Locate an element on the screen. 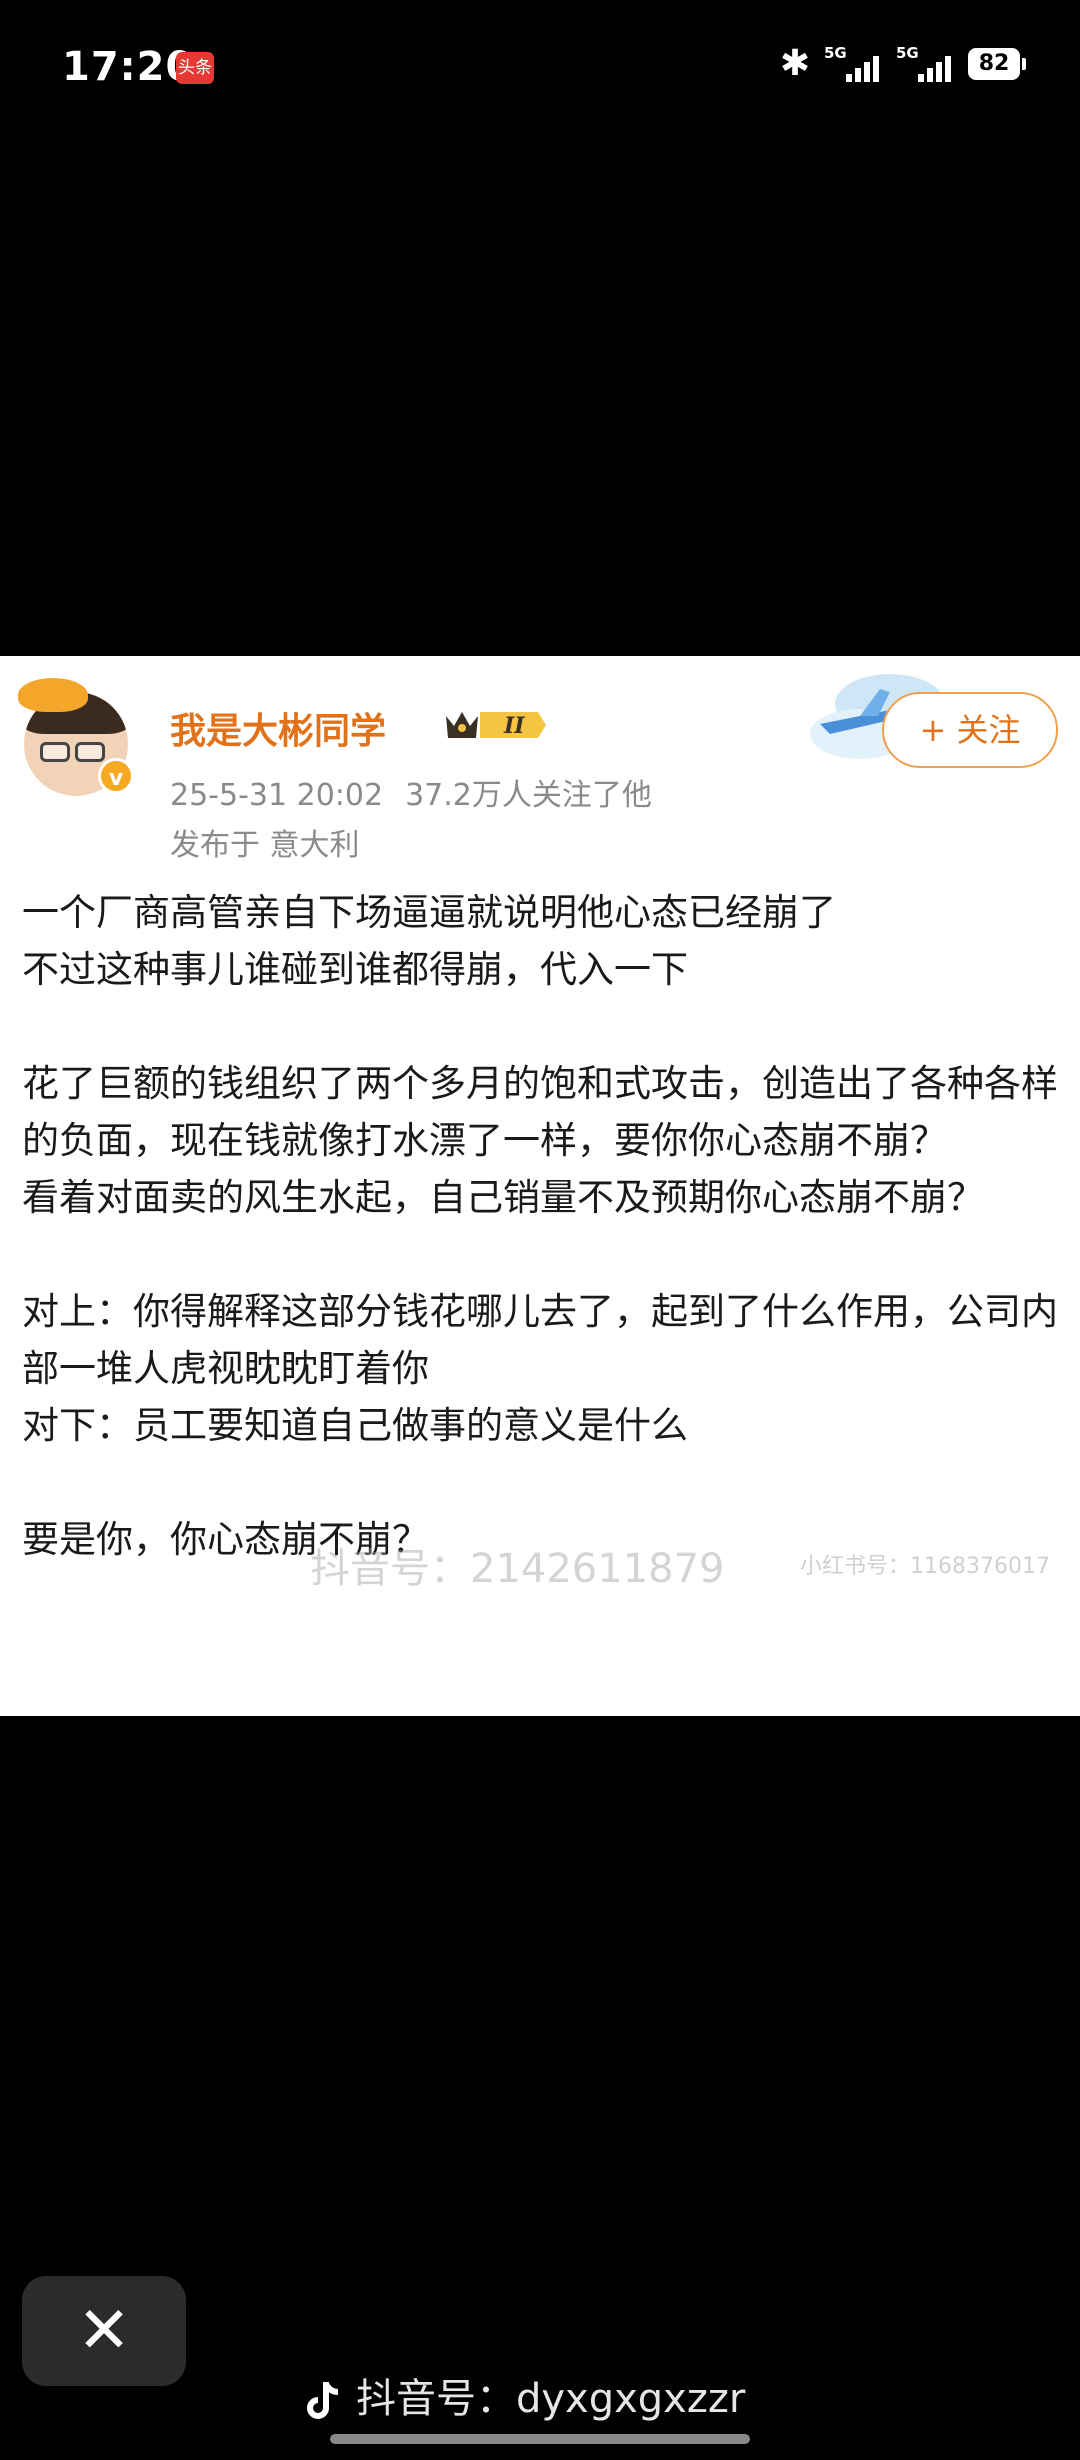 Image resolution: width=1080 pixels, height=2460 pixels. level-badge-text: II is located at coordinates (514, 726).